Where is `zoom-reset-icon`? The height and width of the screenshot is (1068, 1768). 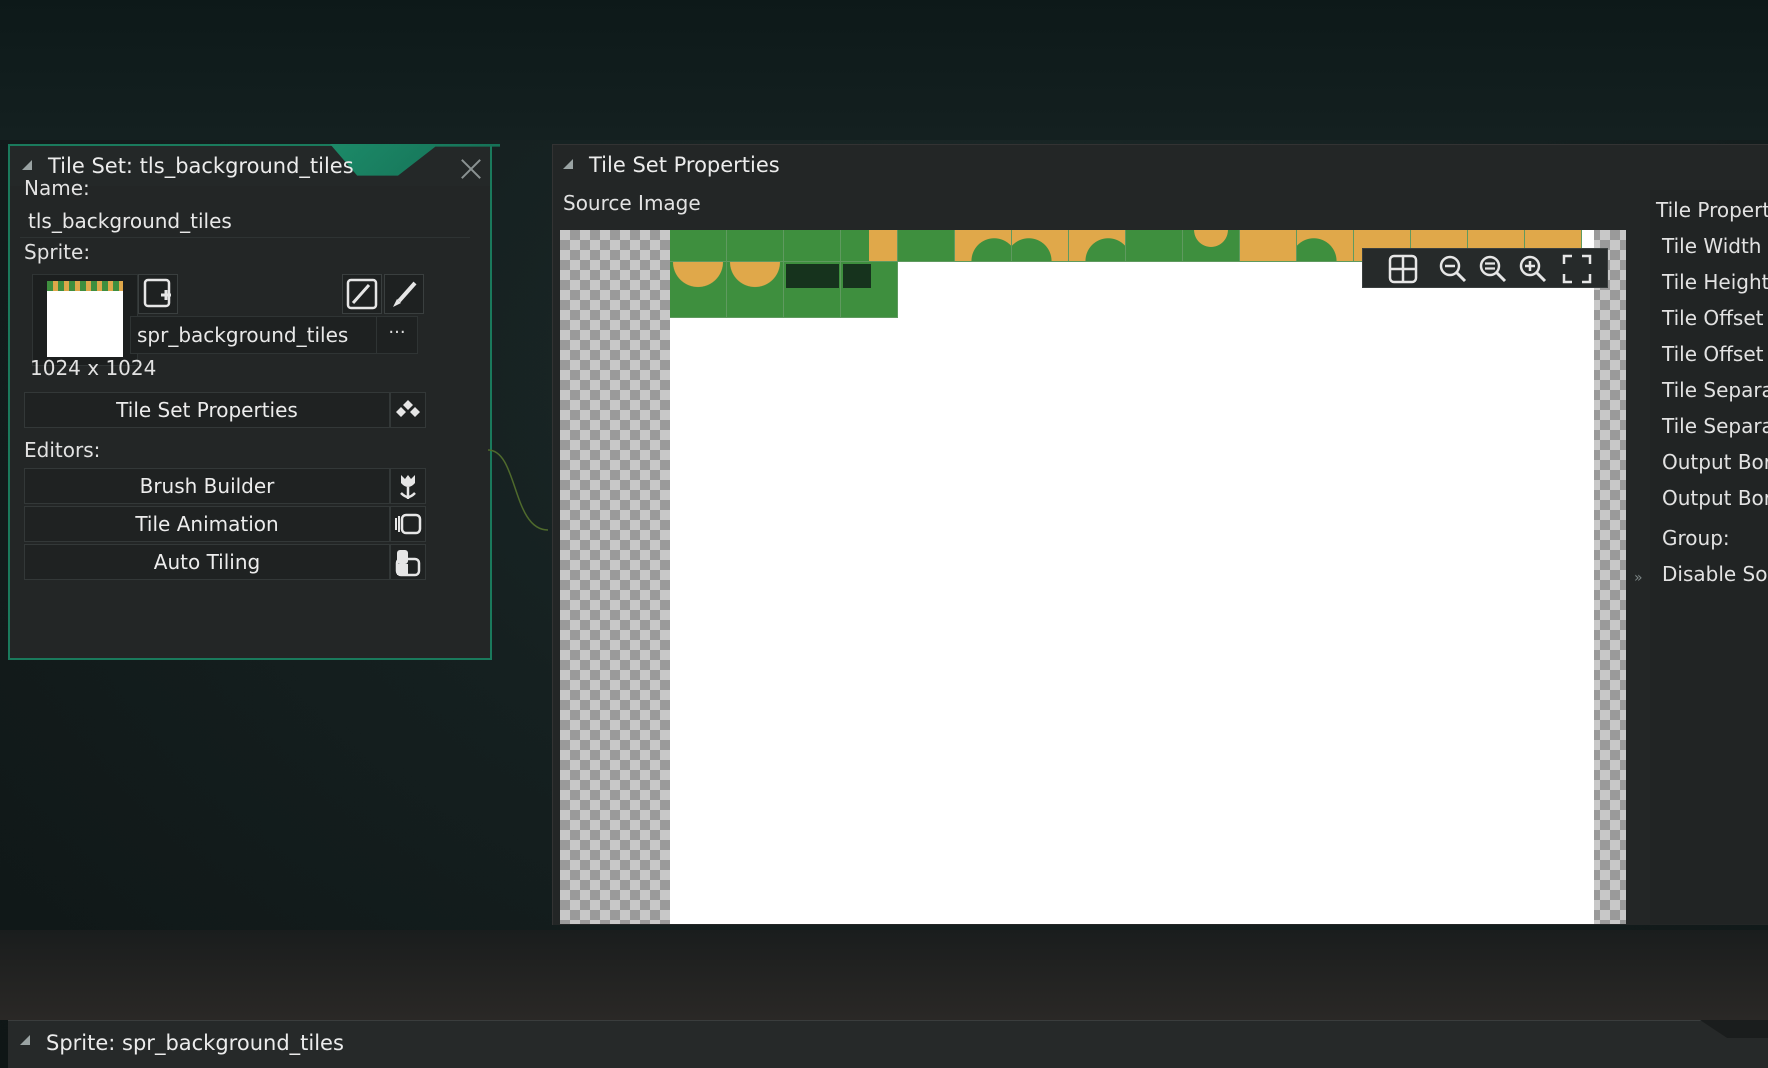 zoom-reset-icon is located at coordinates (1493, 269).